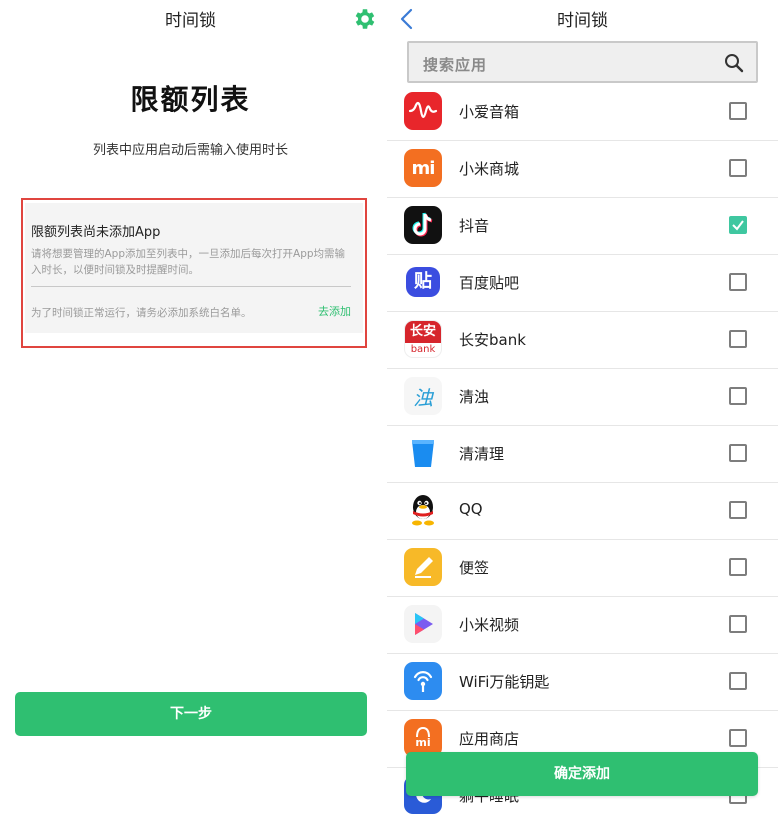  I want to click on list-item: QQ, so click(582, 511).